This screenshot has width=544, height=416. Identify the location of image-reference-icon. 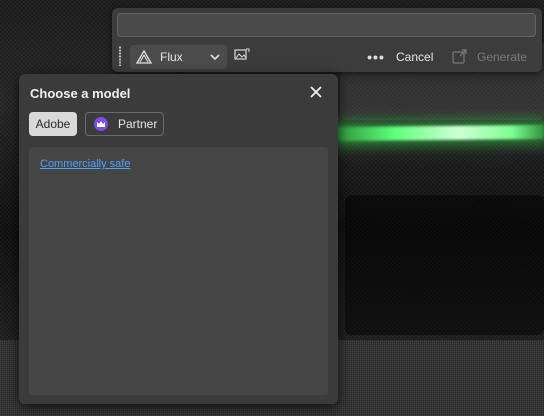
(242, 57).